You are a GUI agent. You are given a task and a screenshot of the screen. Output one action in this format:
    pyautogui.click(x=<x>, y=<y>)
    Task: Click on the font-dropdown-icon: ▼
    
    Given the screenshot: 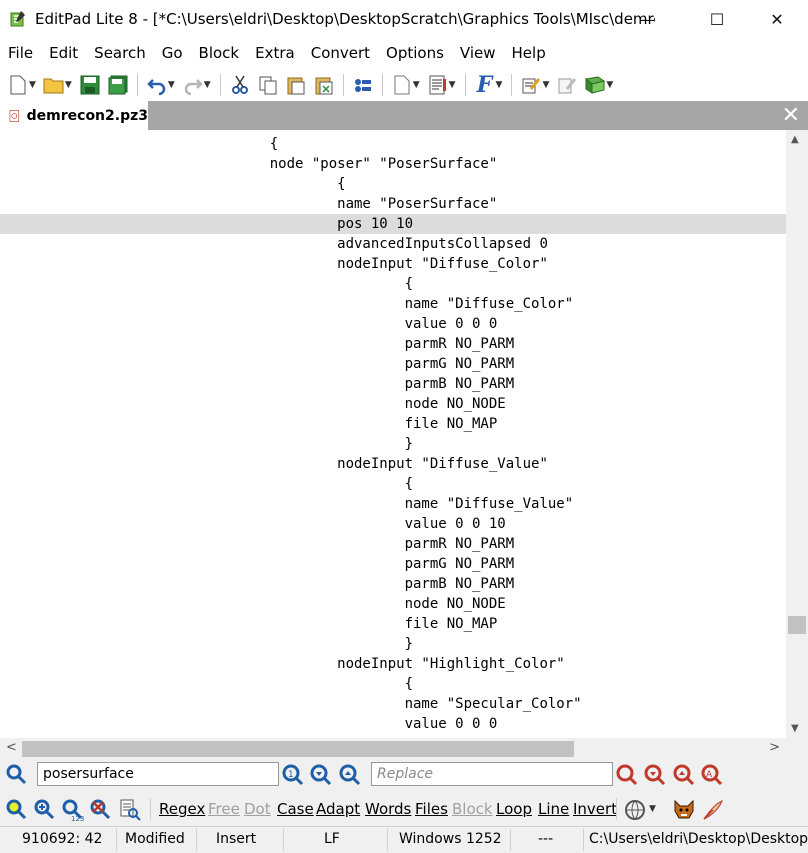 What is the action you would take?
    pyautogui.click(x=499, y=85)
    